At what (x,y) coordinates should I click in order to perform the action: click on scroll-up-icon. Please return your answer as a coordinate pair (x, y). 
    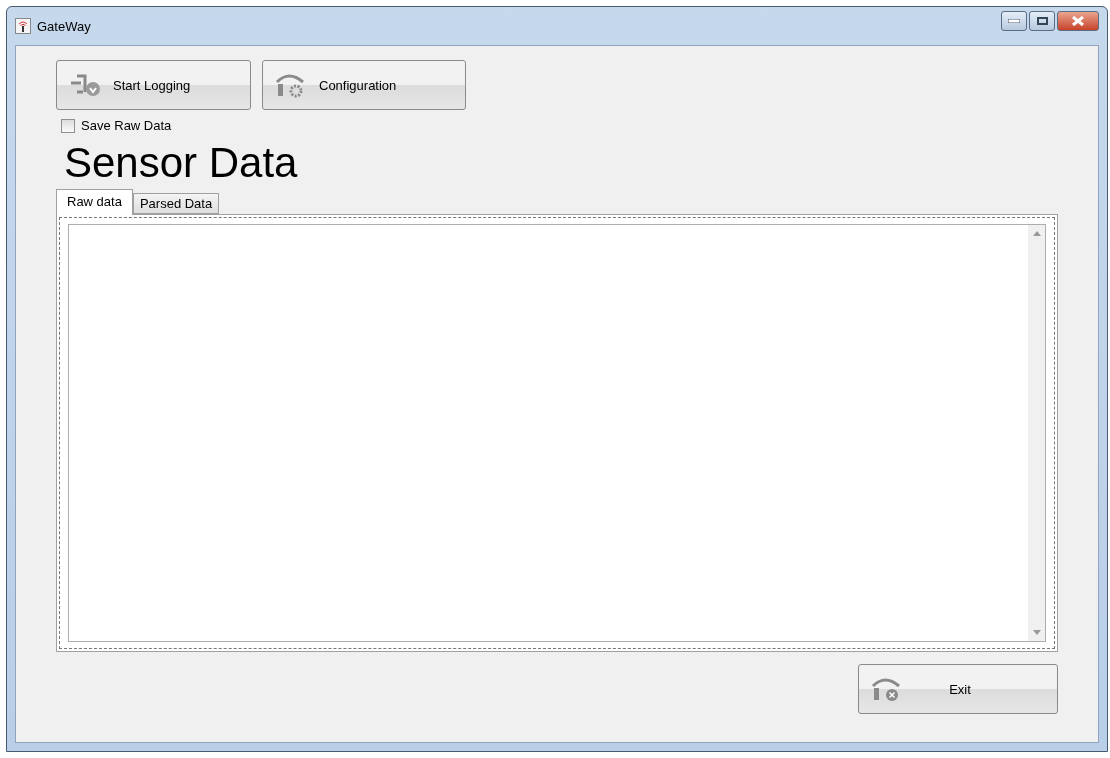
    Looking at the image, I should click on (1036, 233).